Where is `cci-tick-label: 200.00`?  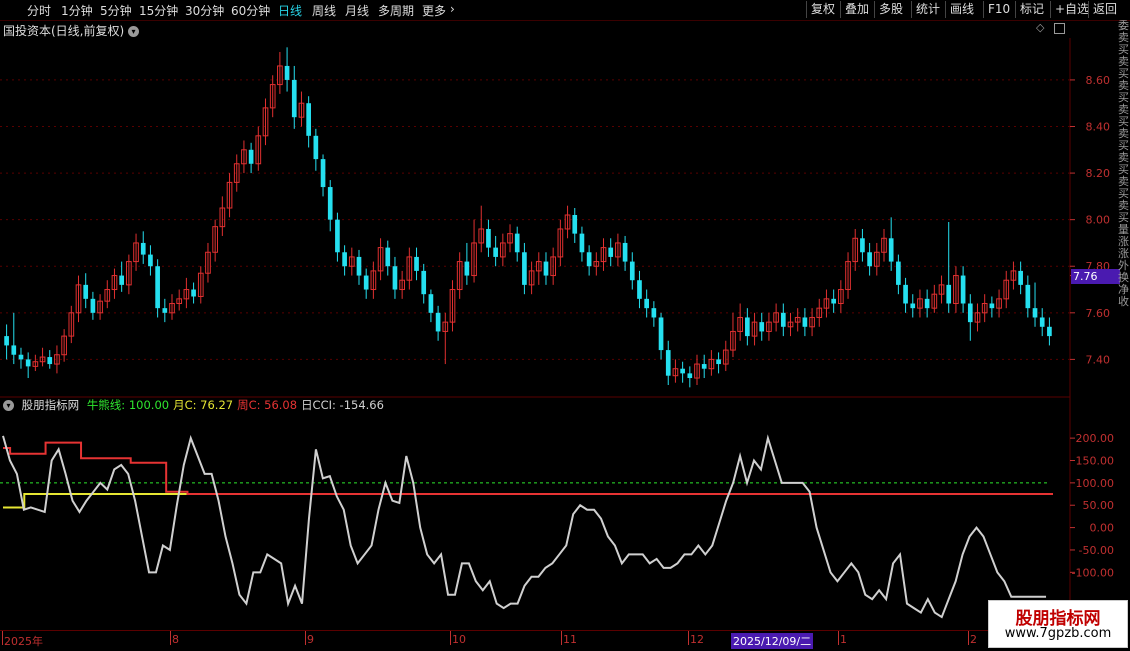
cci-tick-label: 200.00 is located at coordinates (1095, 438).